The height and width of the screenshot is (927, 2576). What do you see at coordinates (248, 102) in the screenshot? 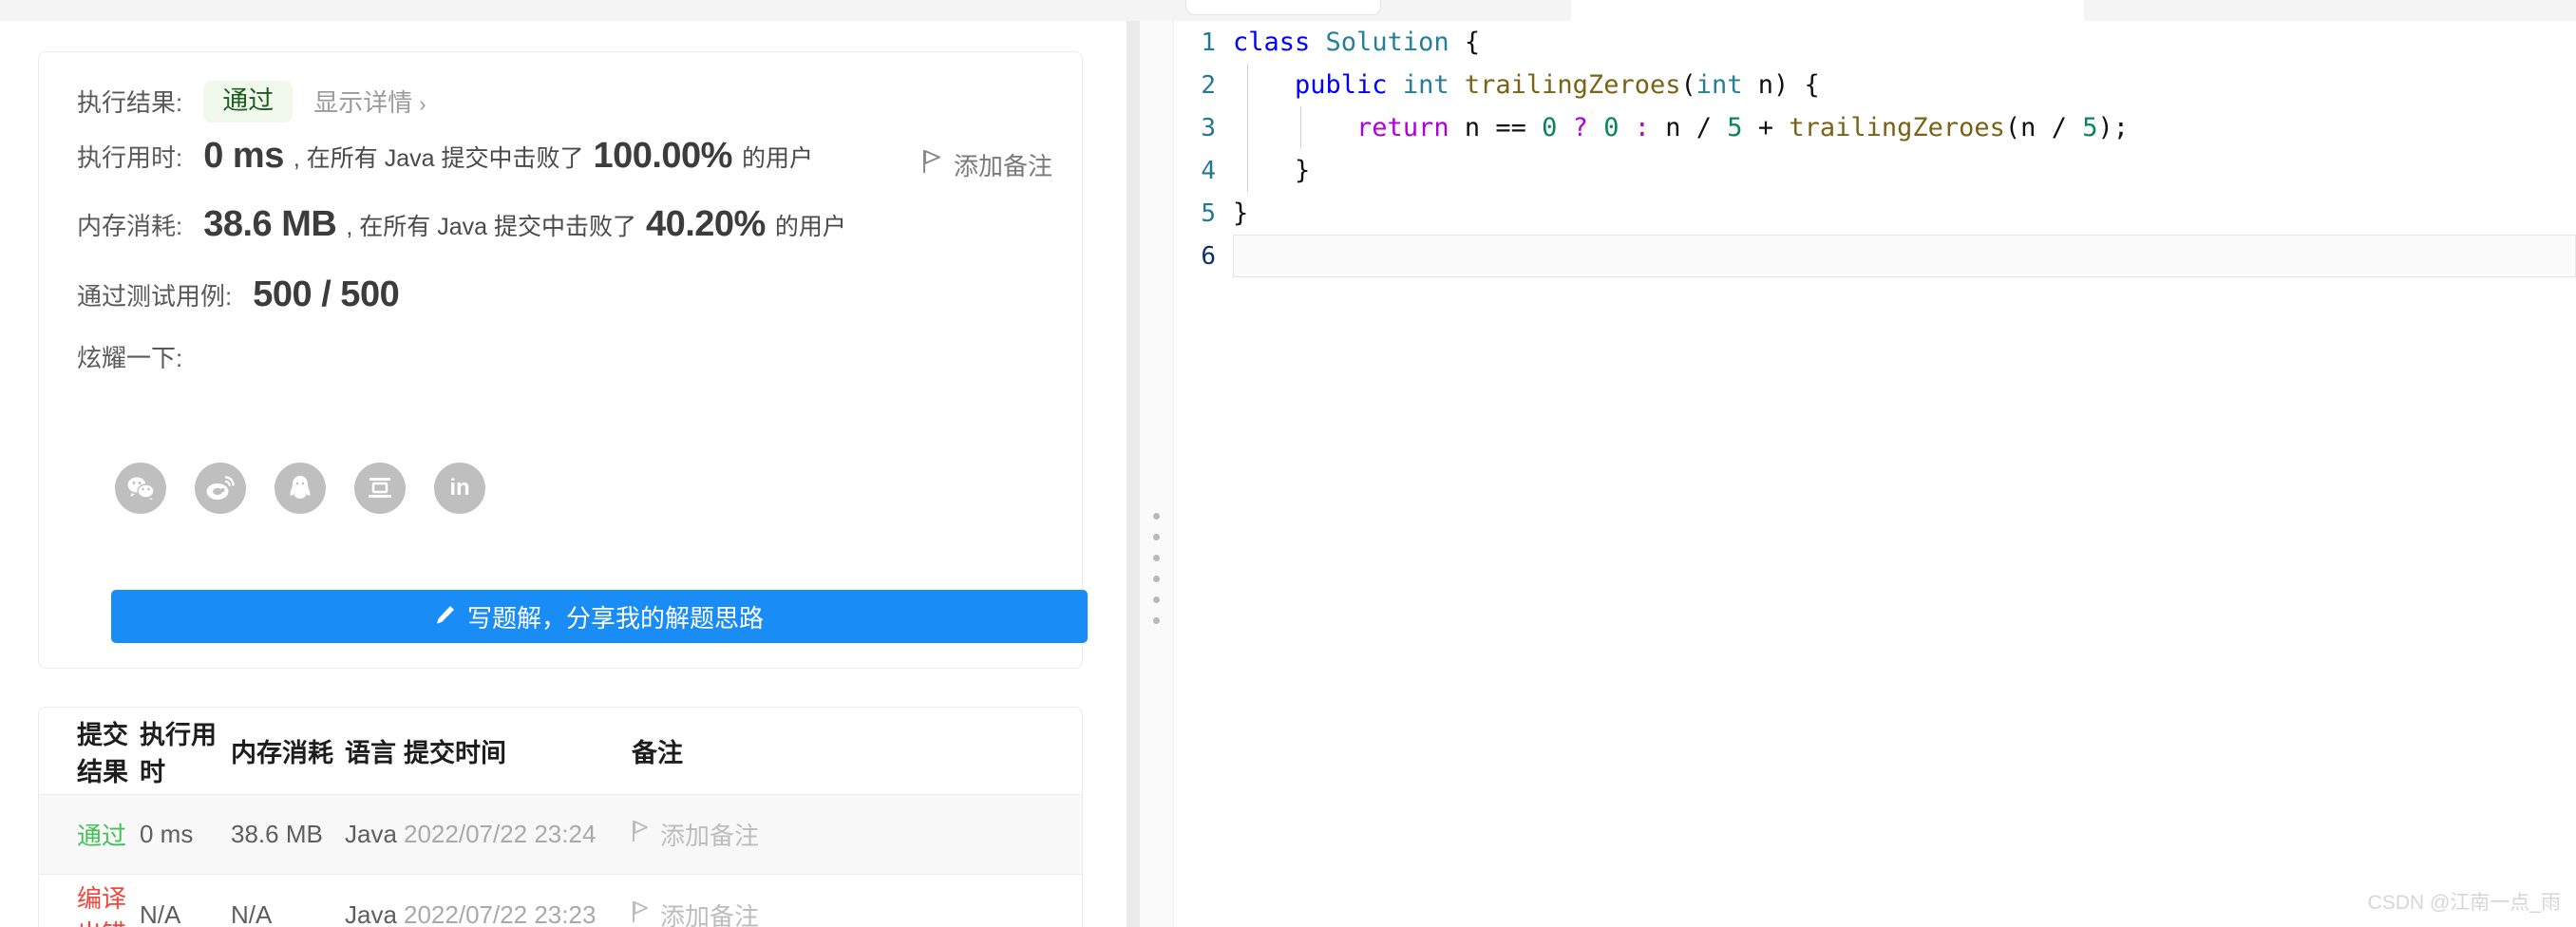
I see `status-badge: 通过` at bounding box center [248, 102].